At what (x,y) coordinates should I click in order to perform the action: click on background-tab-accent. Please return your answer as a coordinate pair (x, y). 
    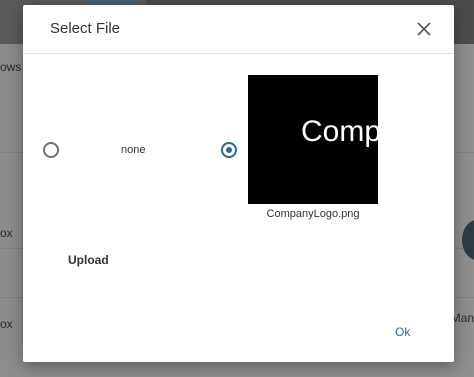
    Looking at the image, I should click on (112, 2).